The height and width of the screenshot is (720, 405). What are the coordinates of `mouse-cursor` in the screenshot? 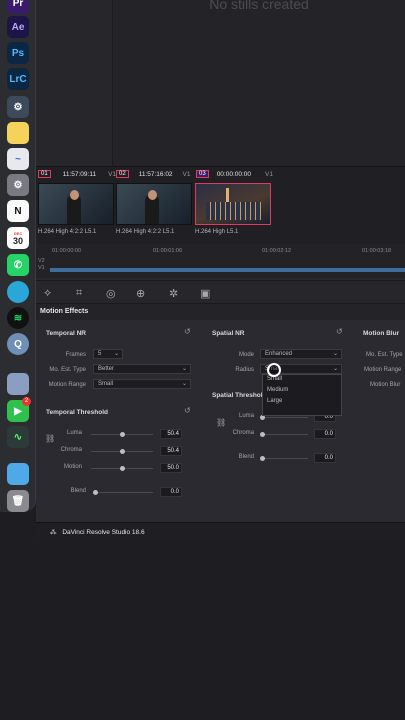 It's located at (274, 370).